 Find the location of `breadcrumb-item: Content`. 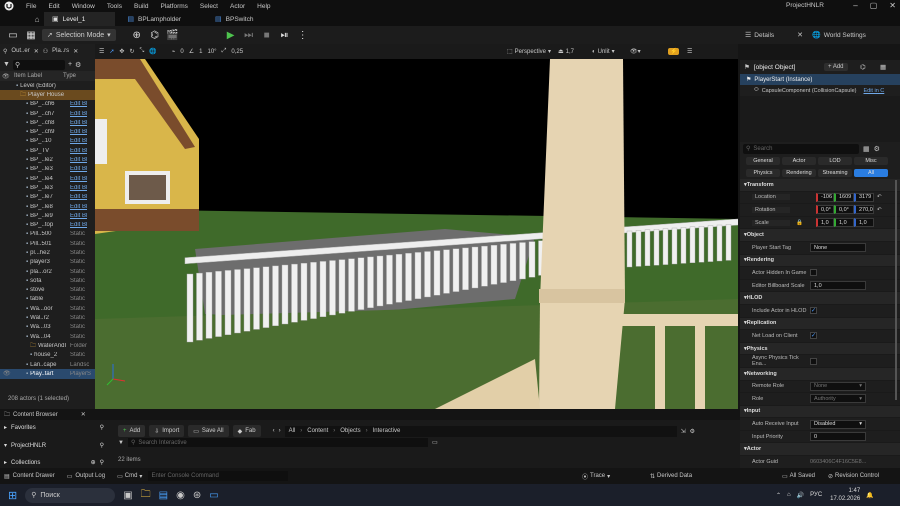

breadcrumb-item: Content is located at coordinates (317, 431).